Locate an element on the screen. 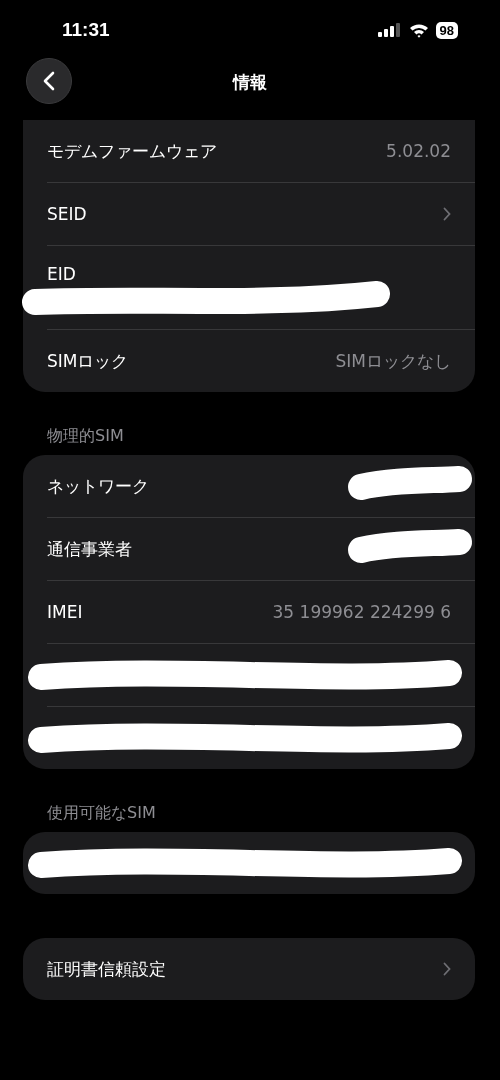  row-value: SIMロックなし is located at coordinates (393, 361).